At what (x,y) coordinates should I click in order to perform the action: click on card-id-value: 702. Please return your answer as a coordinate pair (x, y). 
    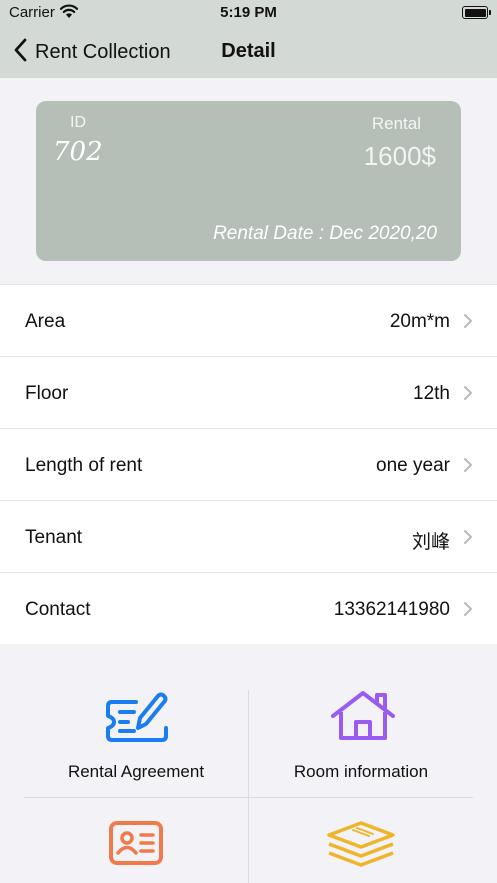
    Looking at the image, I should click on (78, 152).